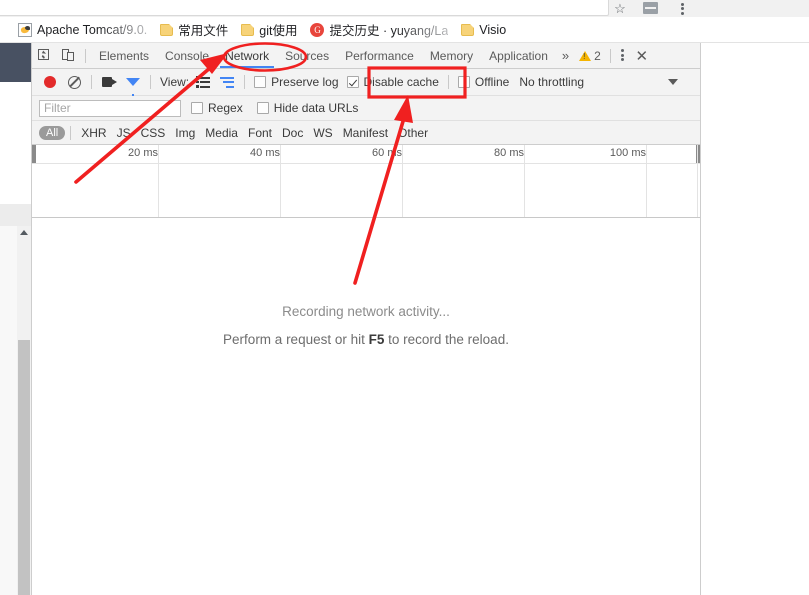 The image size is (809, 595). What do you see at coordinates (265, 57) in the screenshot?
I see `annotation-ellipse-network` at bounding box center [265, 57].